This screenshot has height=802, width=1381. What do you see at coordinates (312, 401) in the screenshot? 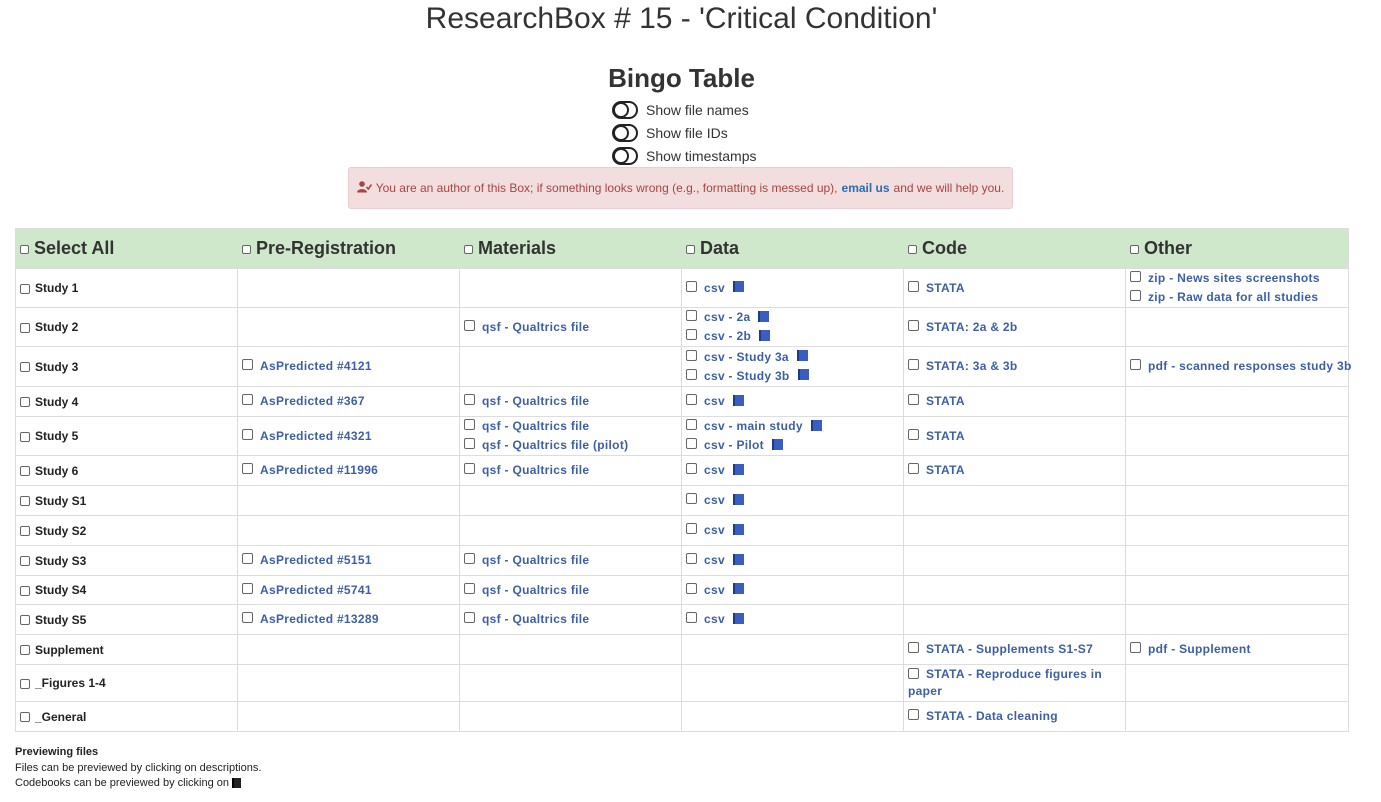
I see `file-link: AsPredicted #367` at bounding box center [312, 401].